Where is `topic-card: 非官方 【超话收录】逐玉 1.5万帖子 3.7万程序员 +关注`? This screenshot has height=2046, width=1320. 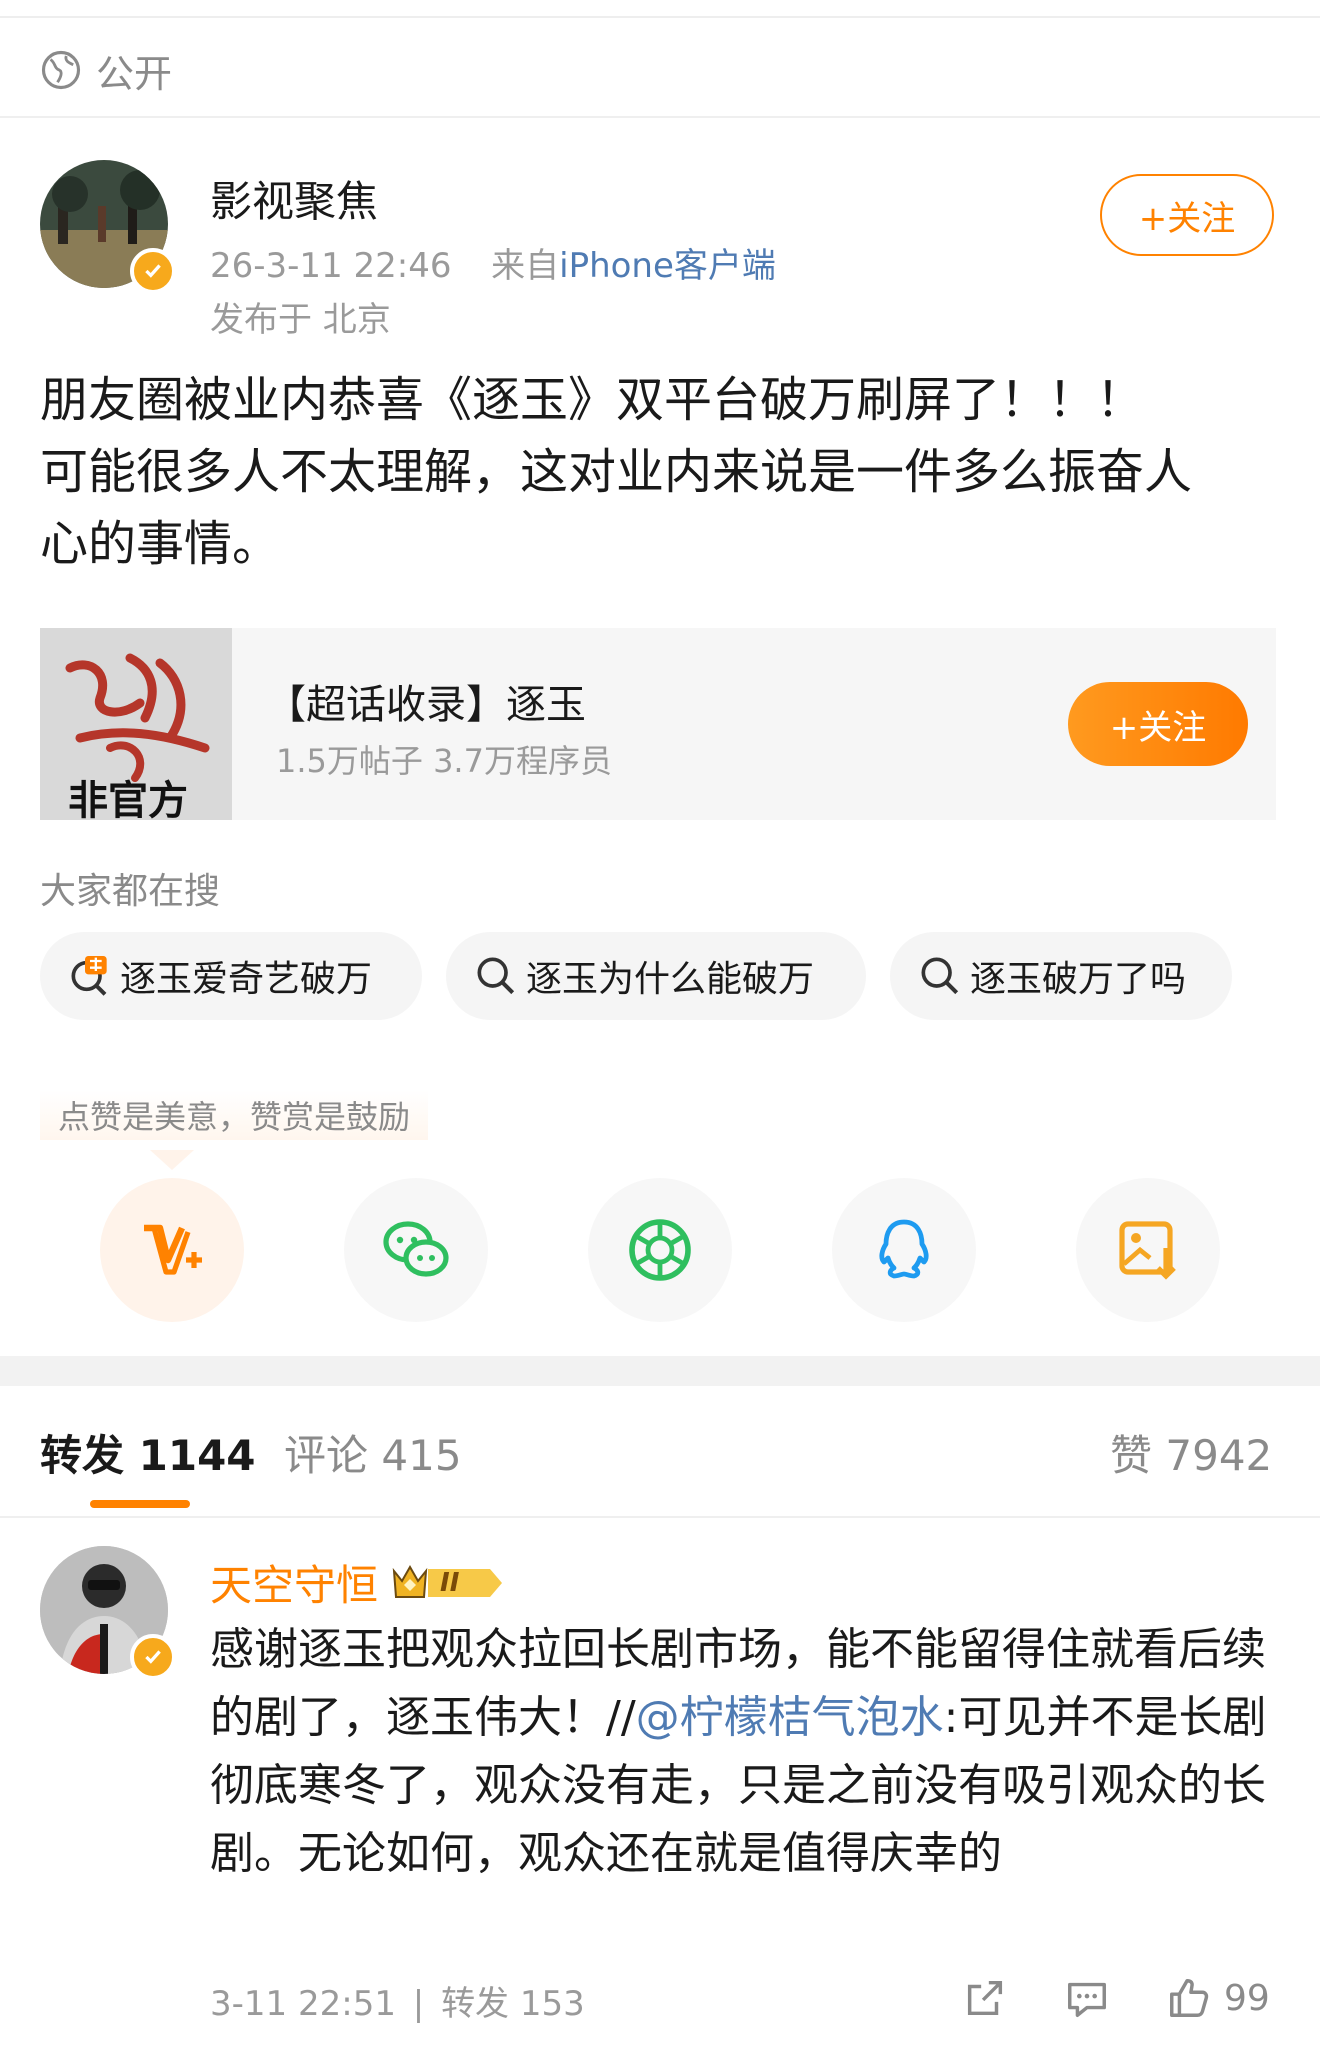 topic-card: 非官方 【超话收录】逐玉 1.5万帖子 3.7万程序员 +关注 is located at coordinates (658, 724).